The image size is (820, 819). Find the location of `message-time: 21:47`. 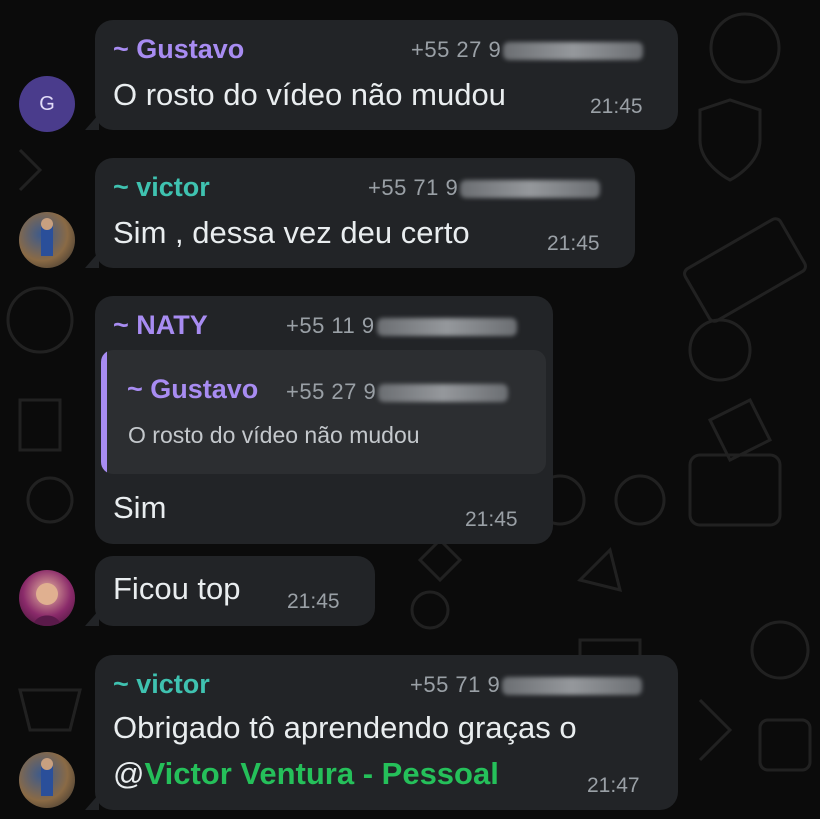

message-time: 21:47 is located at coordinates (613, 785).